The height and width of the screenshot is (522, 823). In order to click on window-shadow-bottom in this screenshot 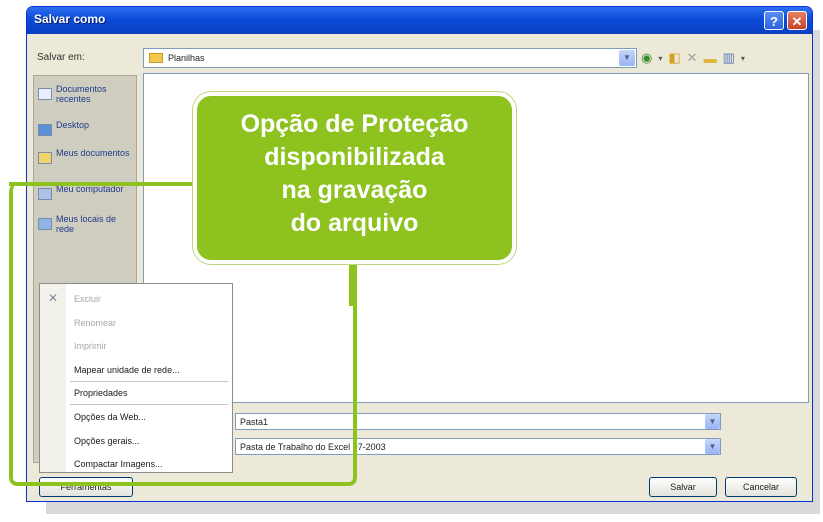, I will do `click(426, 507)`.